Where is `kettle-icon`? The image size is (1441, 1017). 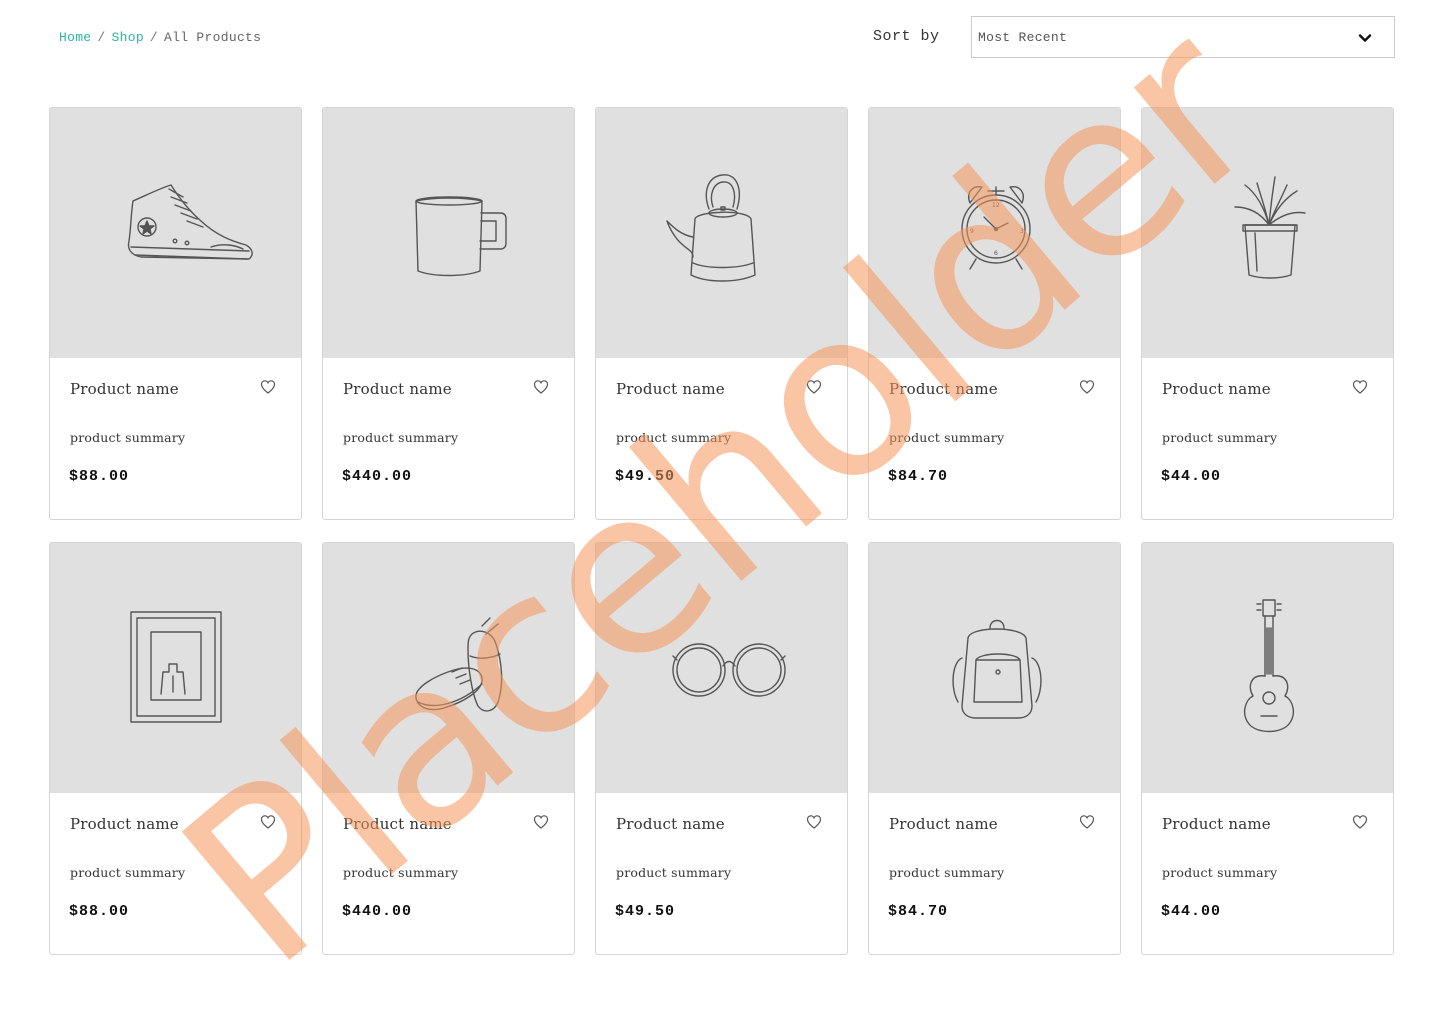 kettle-icon is located at coordinates (710, 228).